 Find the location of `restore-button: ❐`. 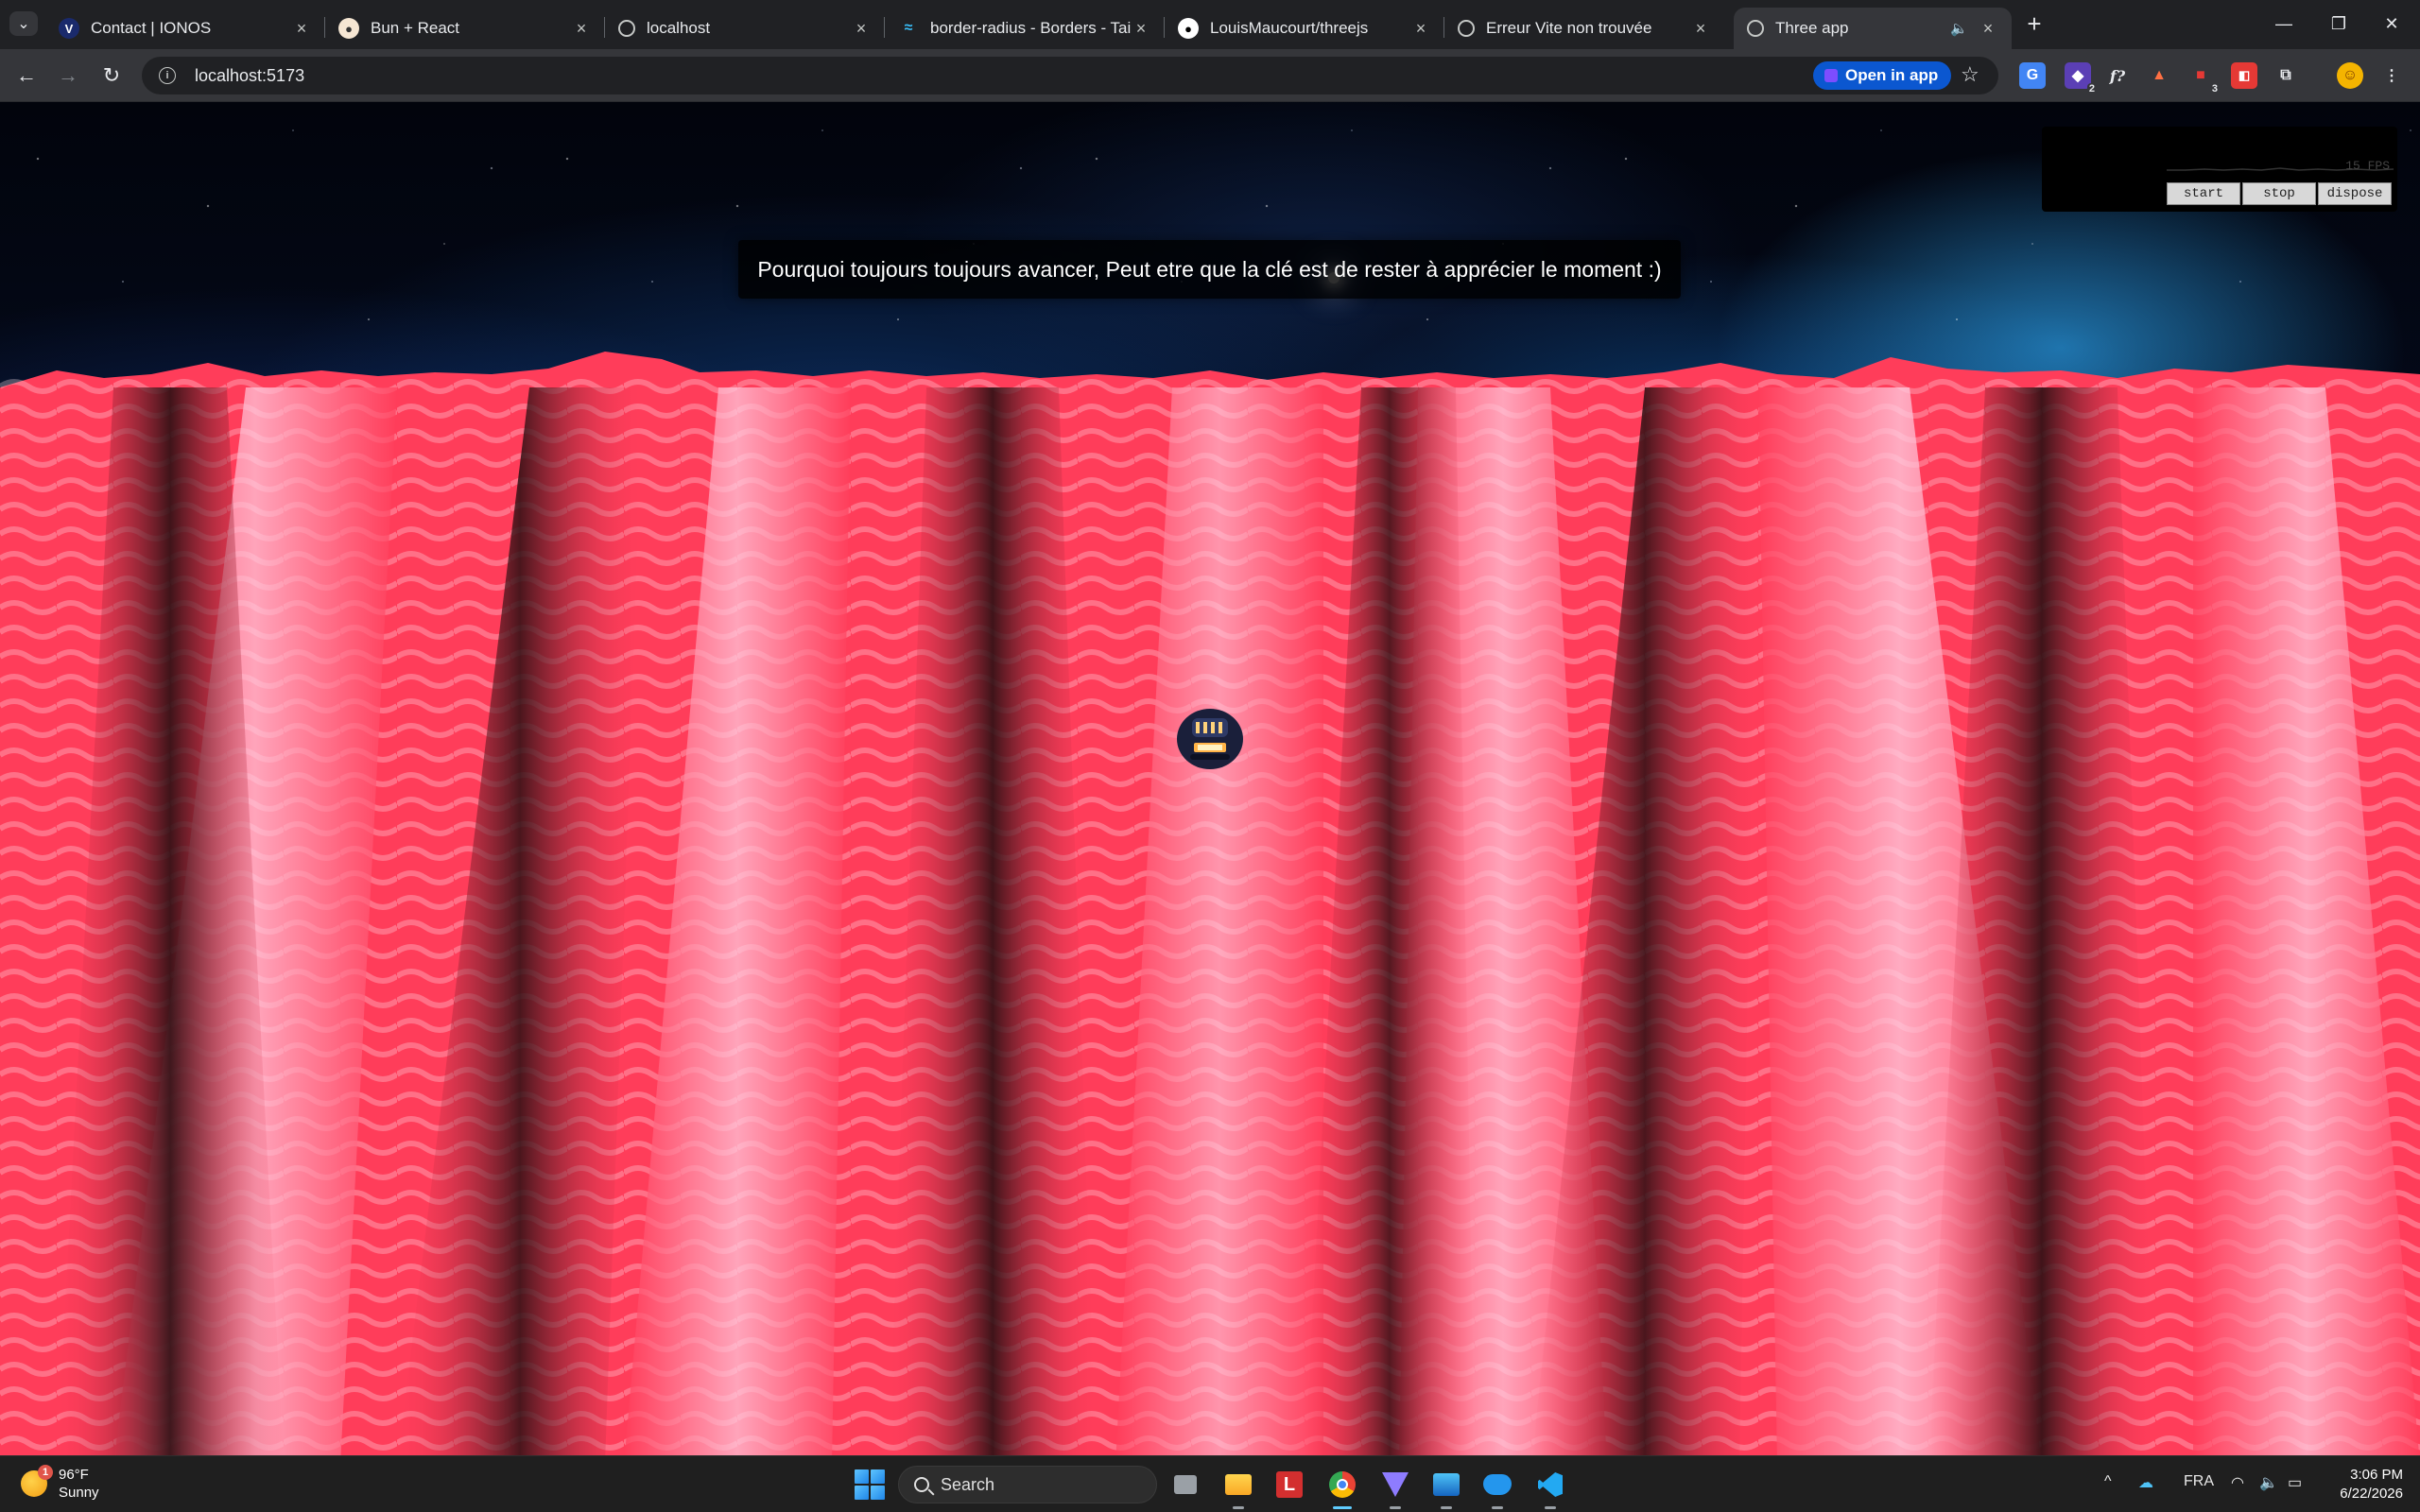

restore-button: ❐ is located at coordinates (2338, 23).